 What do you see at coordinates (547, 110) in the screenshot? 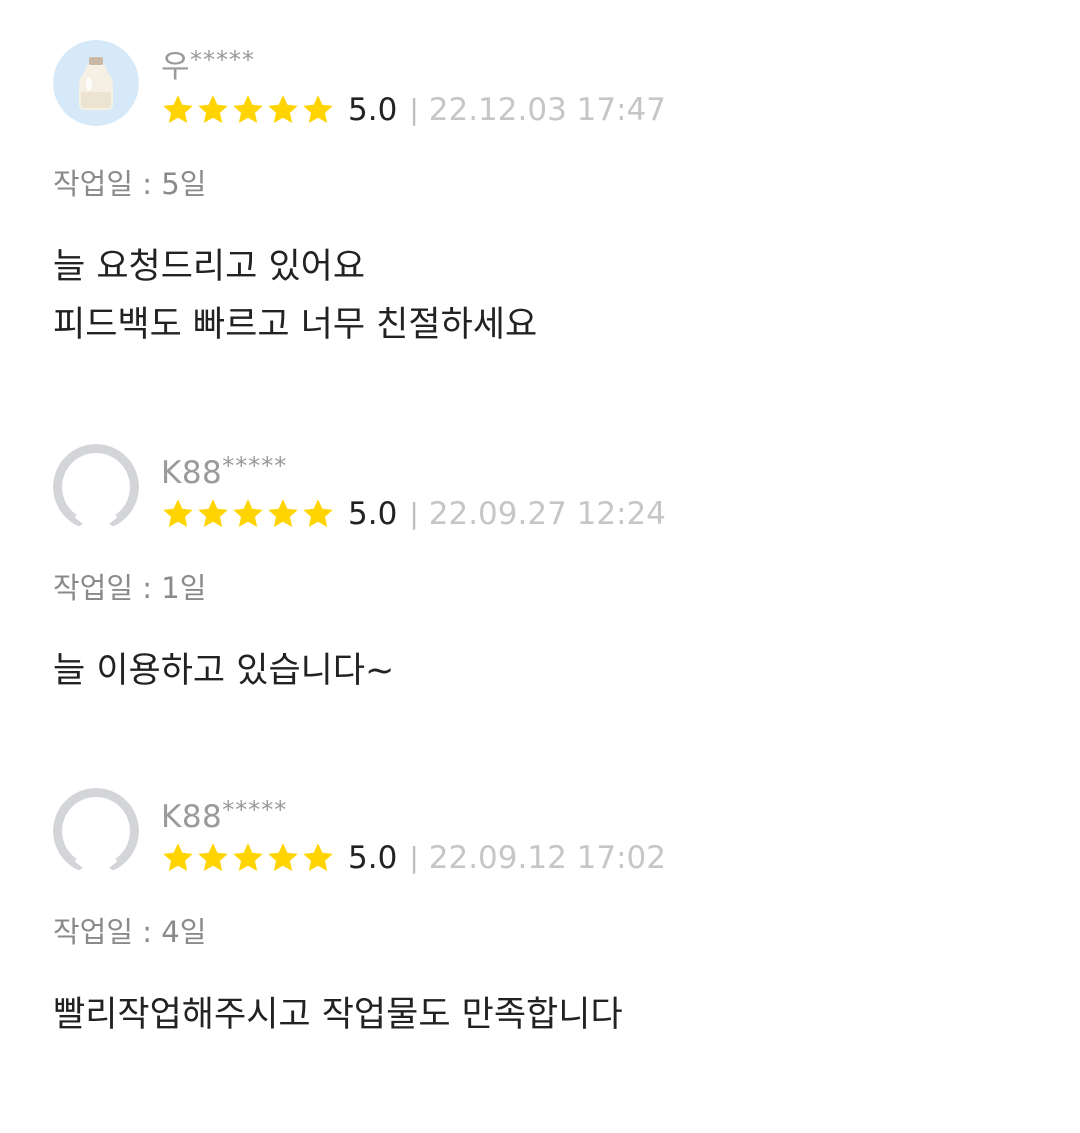
I see `review-date: 22.12.03 17:47` at bounding box center [547, 110].